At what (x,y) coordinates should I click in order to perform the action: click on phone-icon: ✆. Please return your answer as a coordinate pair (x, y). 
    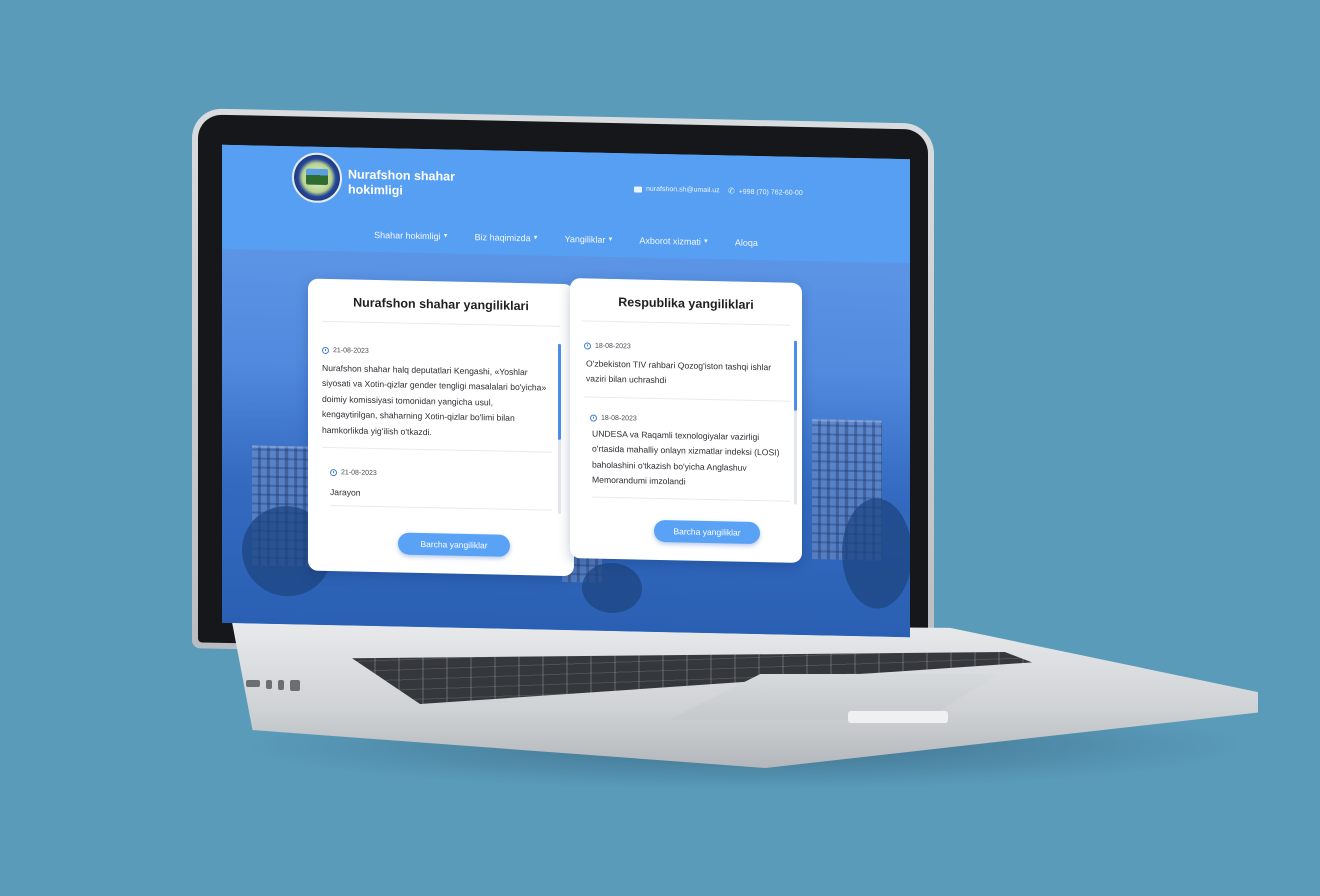
    Looking at the image, I should click on (731, 191).